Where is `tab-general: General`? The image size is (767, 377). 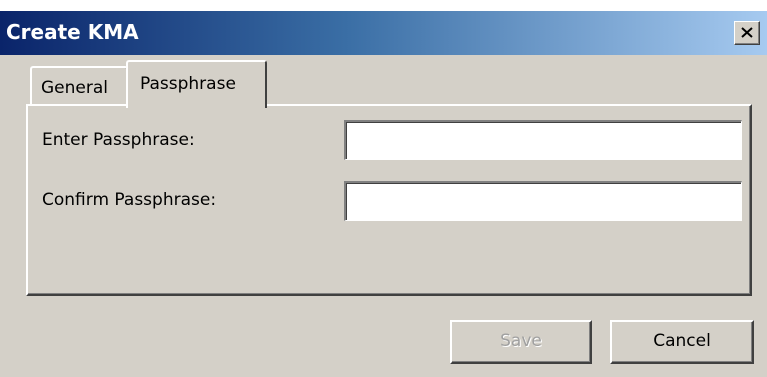 tab-general: General is located at coordinates (79, 85).